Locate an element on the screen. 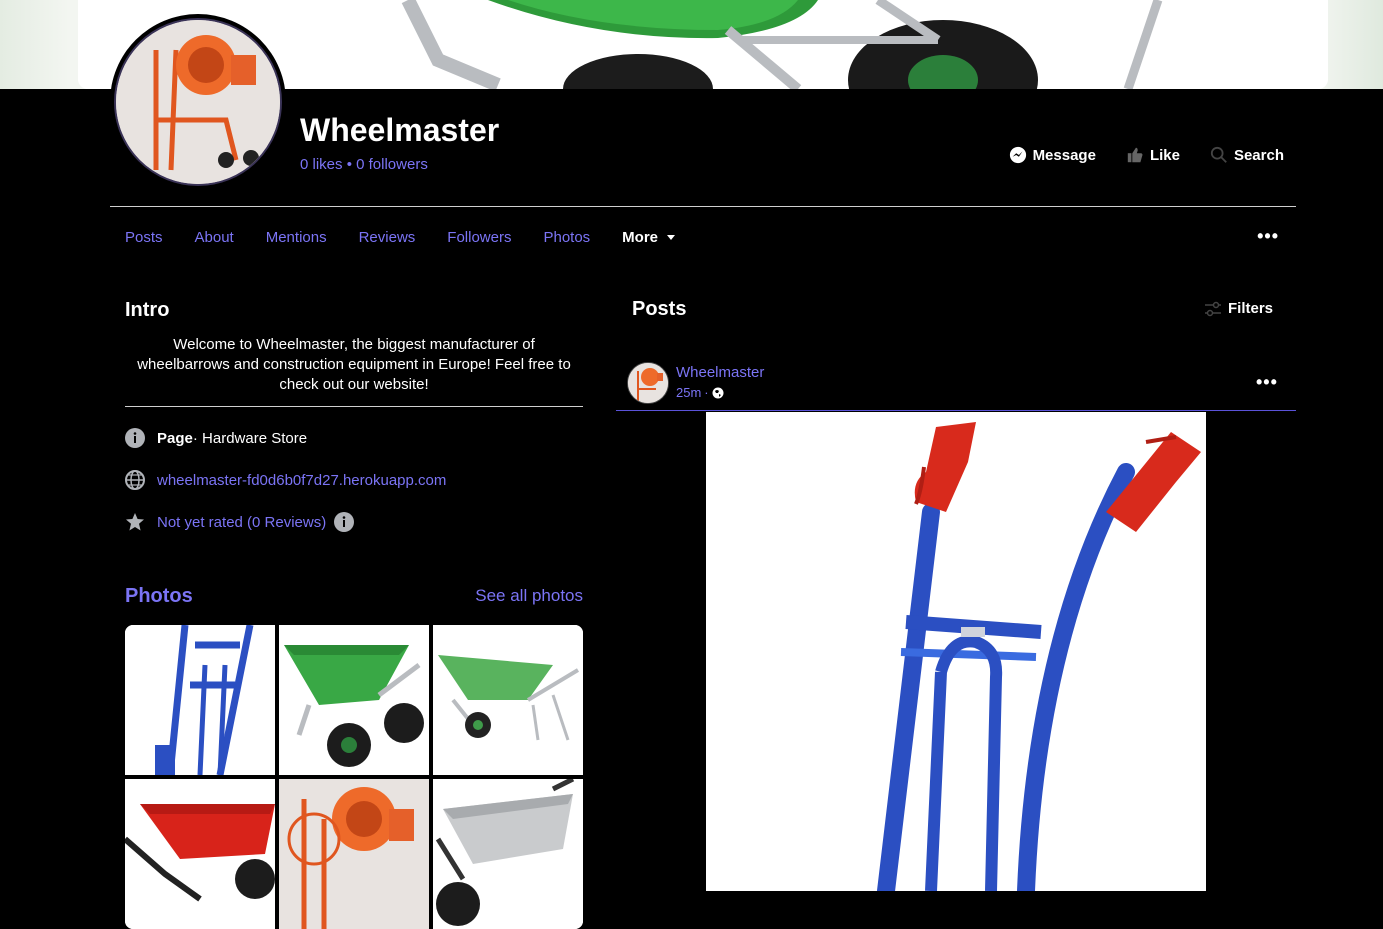 This screenshot has width=1383, height=929. tab-more-label: More is located at coordinates (640, 237).